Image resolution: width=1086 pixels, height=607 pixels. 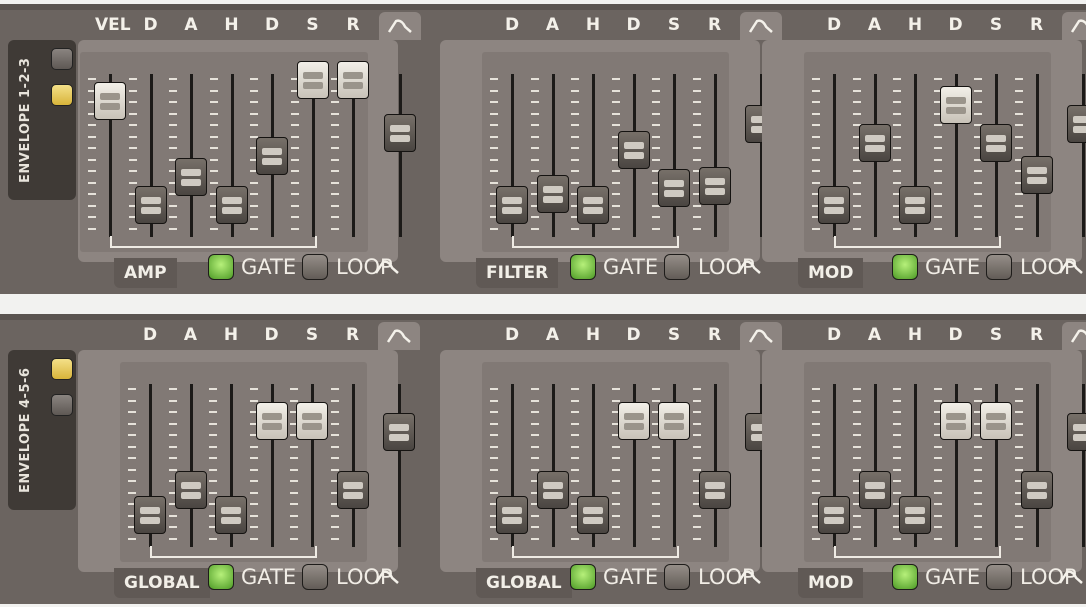 I want to click on fader-handle-vel, so click(x=110, y=100).